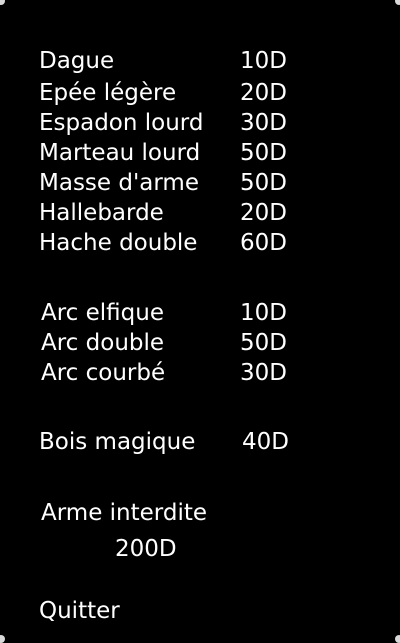  What do you see at coordinates (397, 639) in the screenshot?
I see `corner-marker-bottom-right` at bounding box center [397, 639].